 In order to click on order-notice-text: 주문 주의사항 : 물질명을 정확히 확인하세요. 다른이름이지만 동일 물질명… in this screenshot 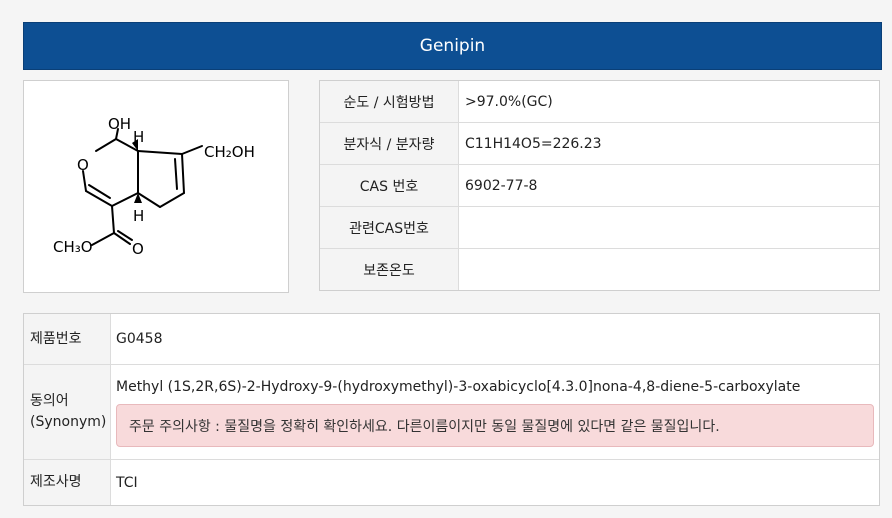, I will do `click(424, 426)`.